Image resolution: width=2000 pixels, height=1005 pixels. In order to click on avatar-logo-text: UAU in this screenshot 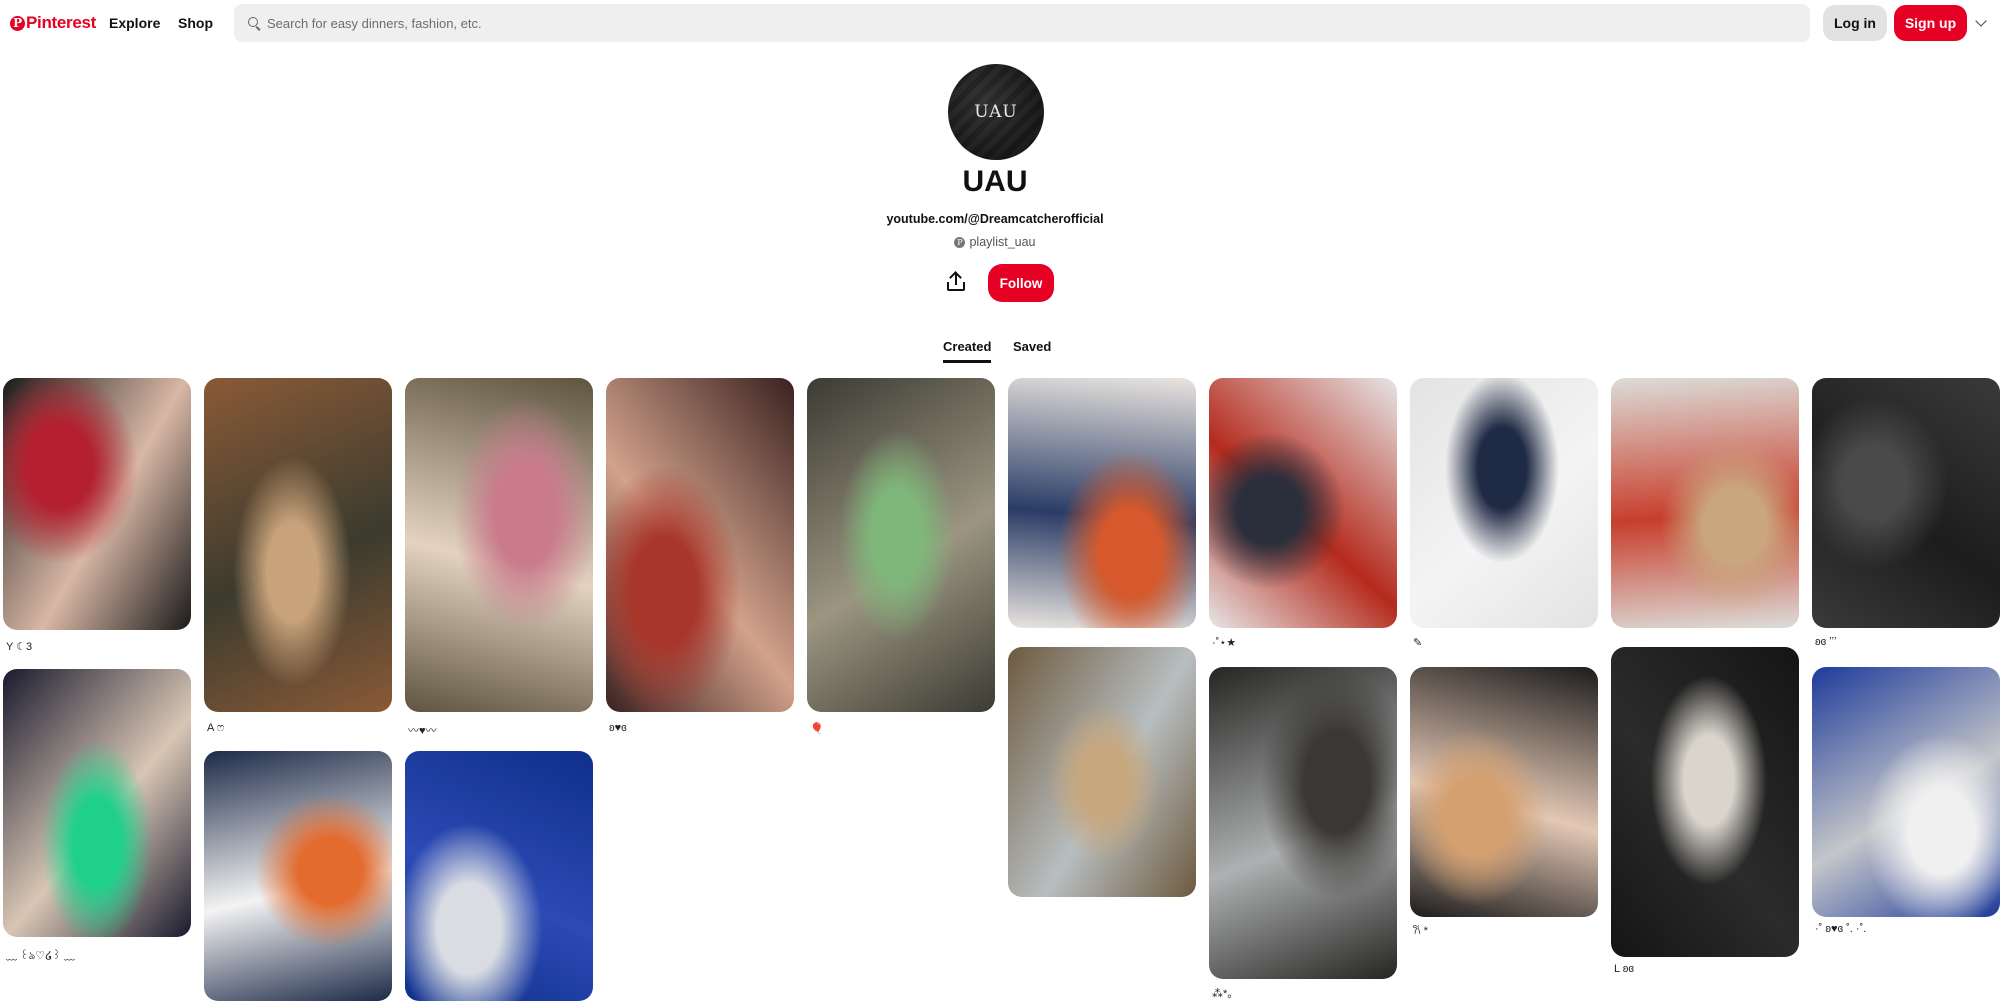, I will do `click(996, 112)`.